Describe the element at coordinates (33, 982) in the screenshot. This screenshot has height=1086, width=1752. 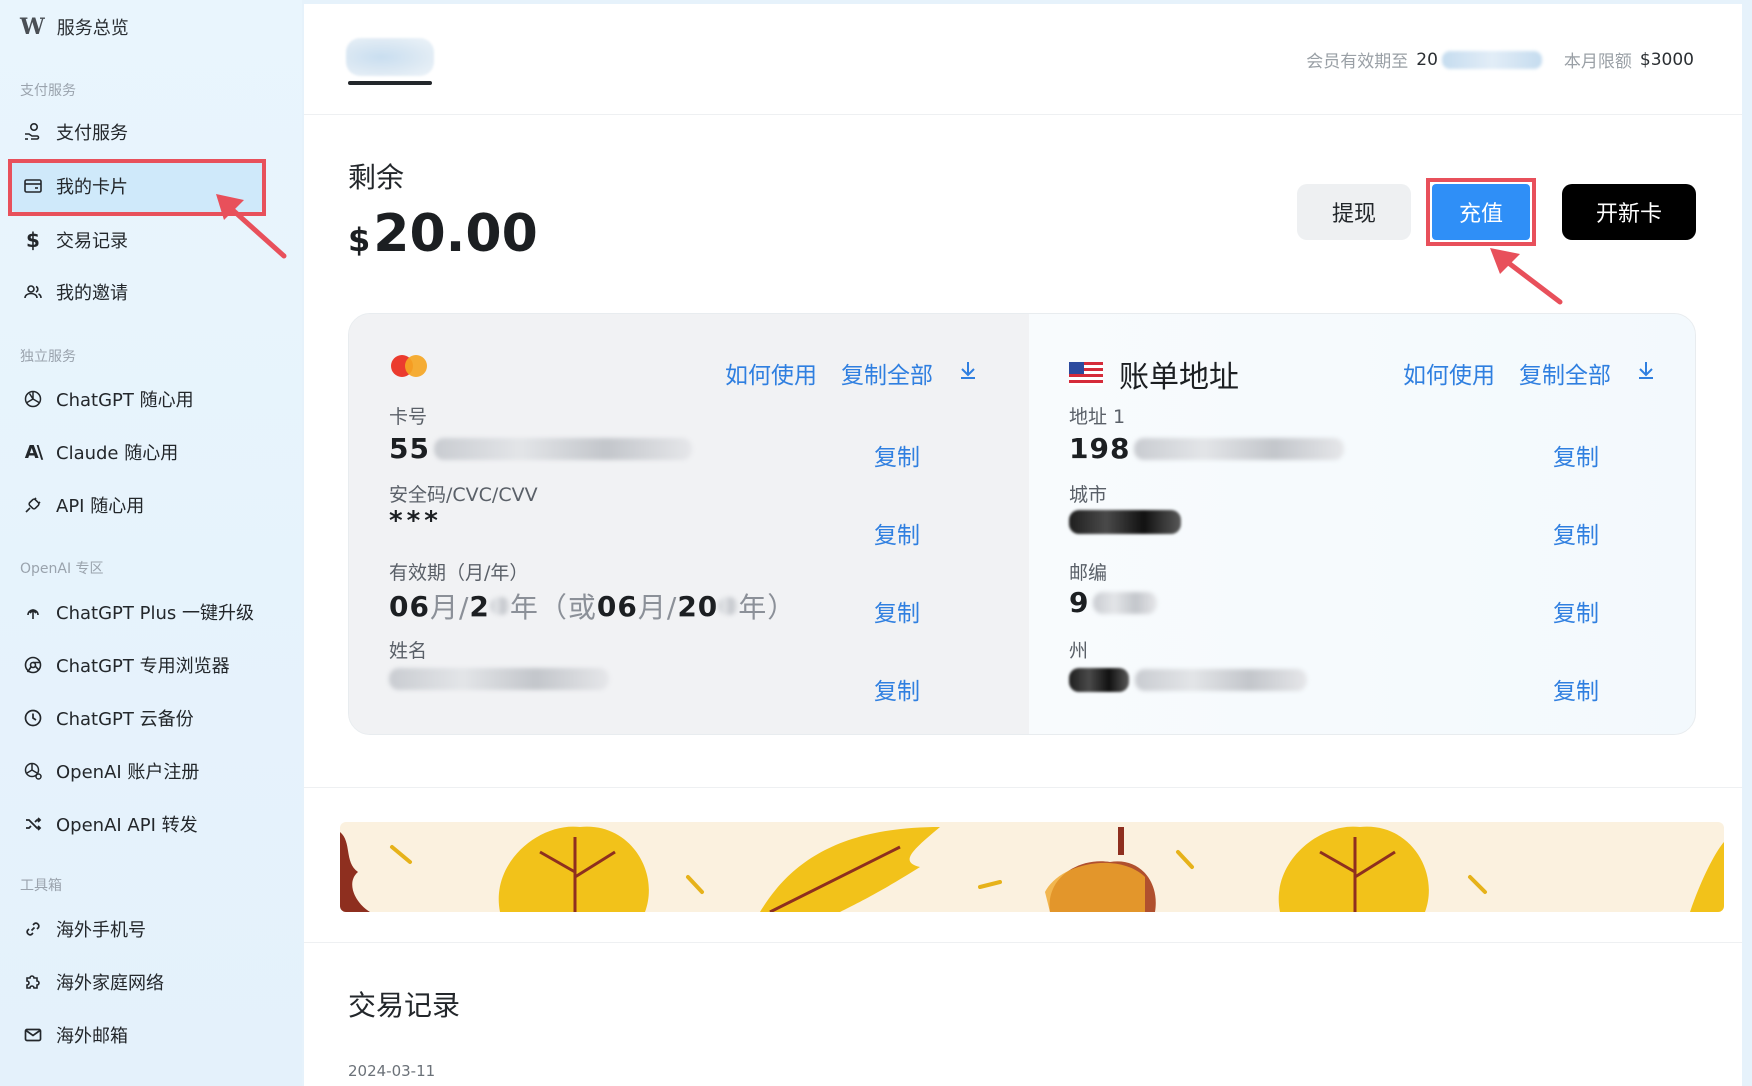
I see `puzzle-icon` at that location.